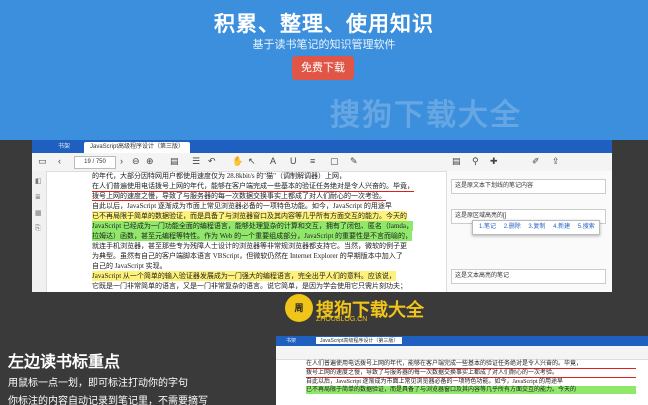  Describe the element at coordinates (556, 161) in the screenshot. I see `export-icon: ⇪` at that location.